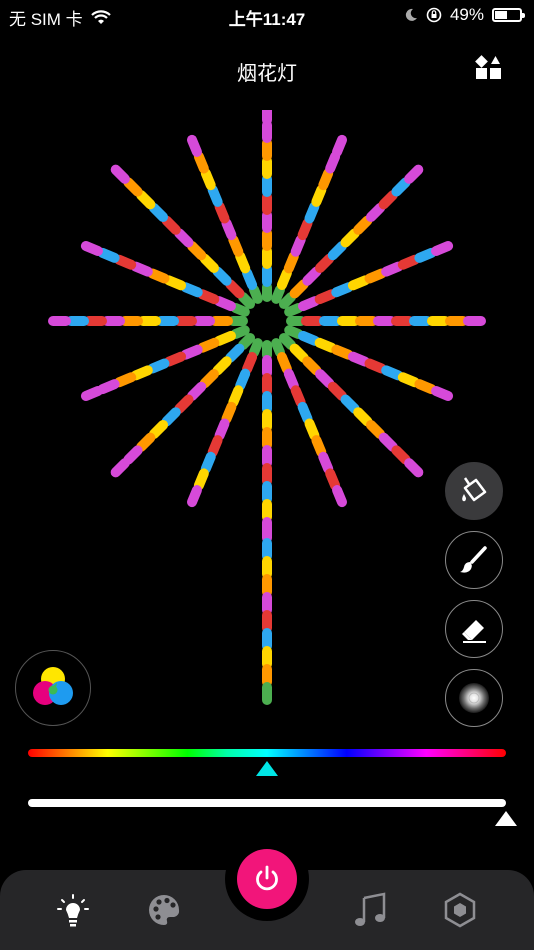 This screenshot has width=534, height=950. I want to click on eraser-tool, so click(474, 629).